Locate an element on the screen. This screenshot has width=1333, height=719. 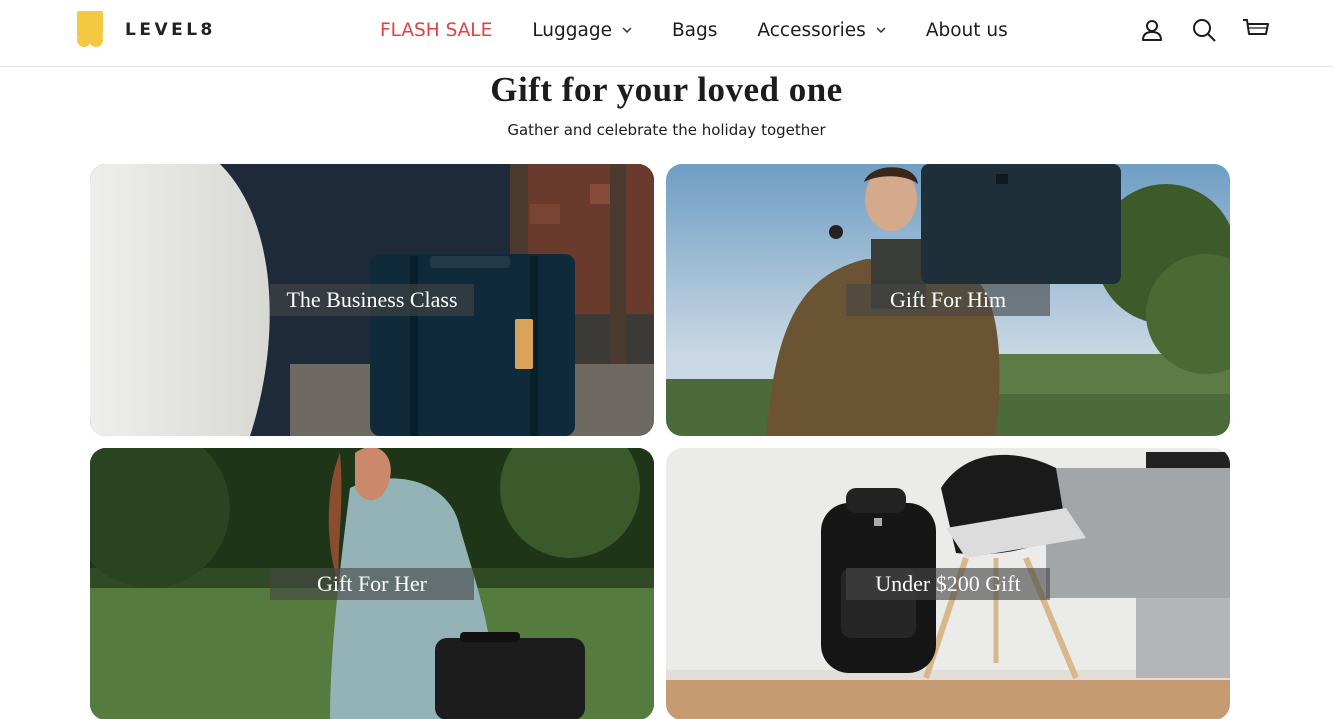
logo-mark-icon is located at coordinates (90, 29).